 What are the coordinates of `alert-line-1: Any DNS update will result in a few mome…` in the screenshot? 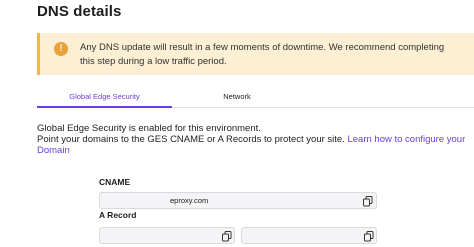 It's located at (262, 47).